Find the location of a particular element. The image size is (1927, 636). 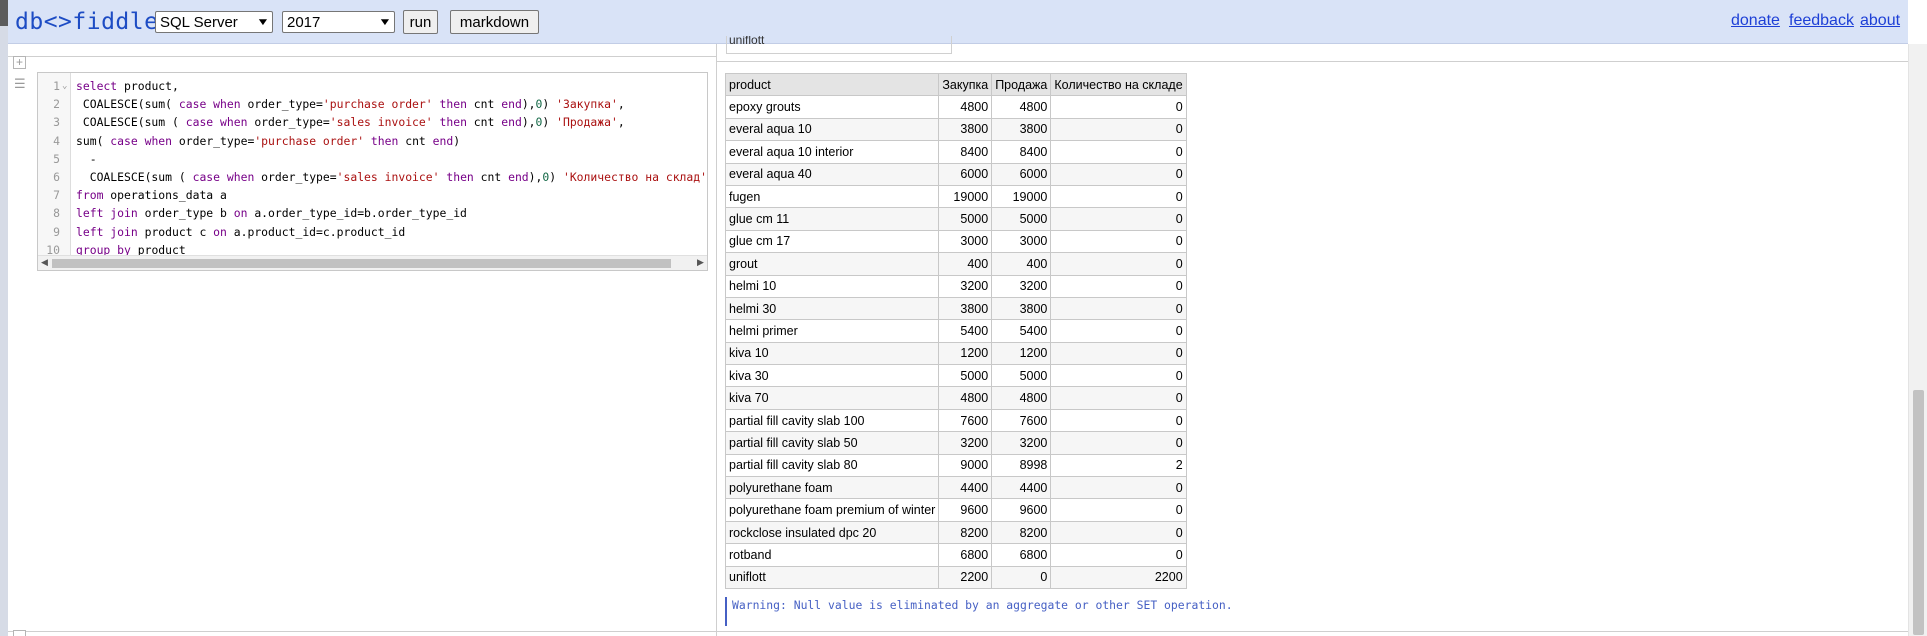

table-row: kiva 10 1200 1200 0 is located at coordinates (955, 353).